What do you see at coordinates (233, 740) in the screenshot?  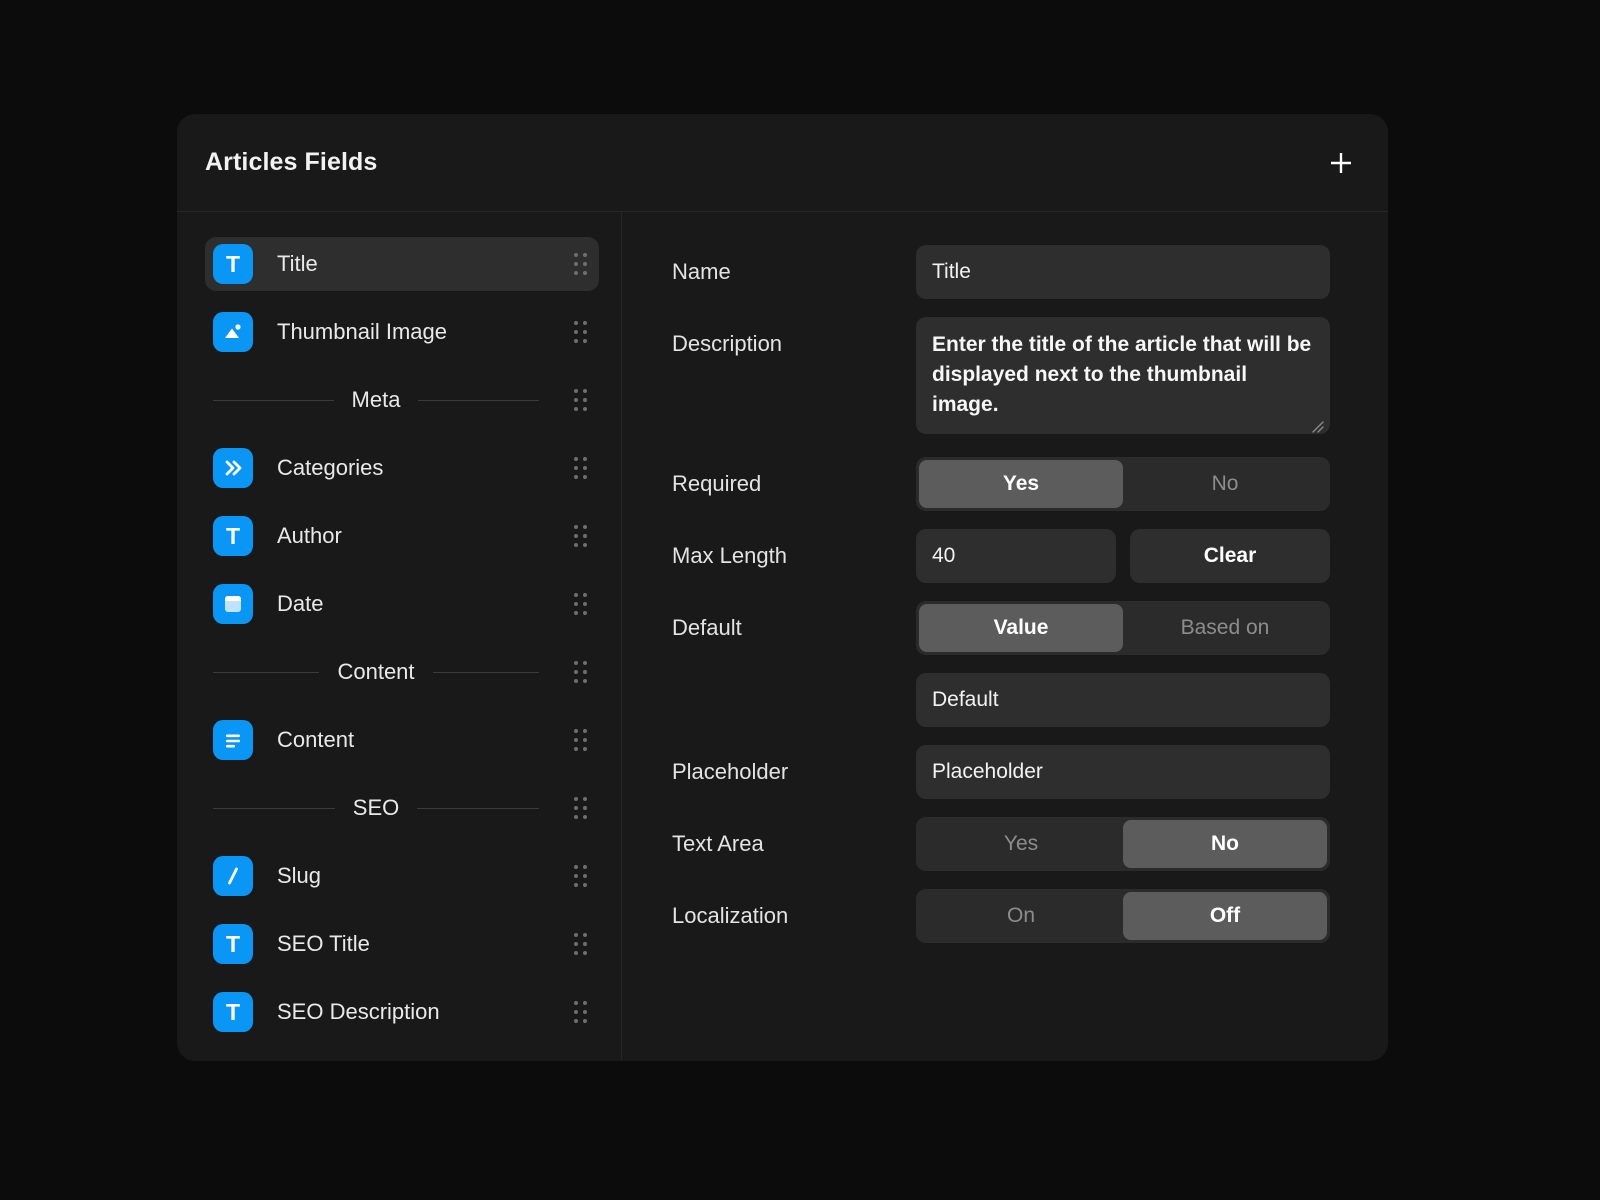 I see `paragraph-icon` at bounding box center [233, 740].